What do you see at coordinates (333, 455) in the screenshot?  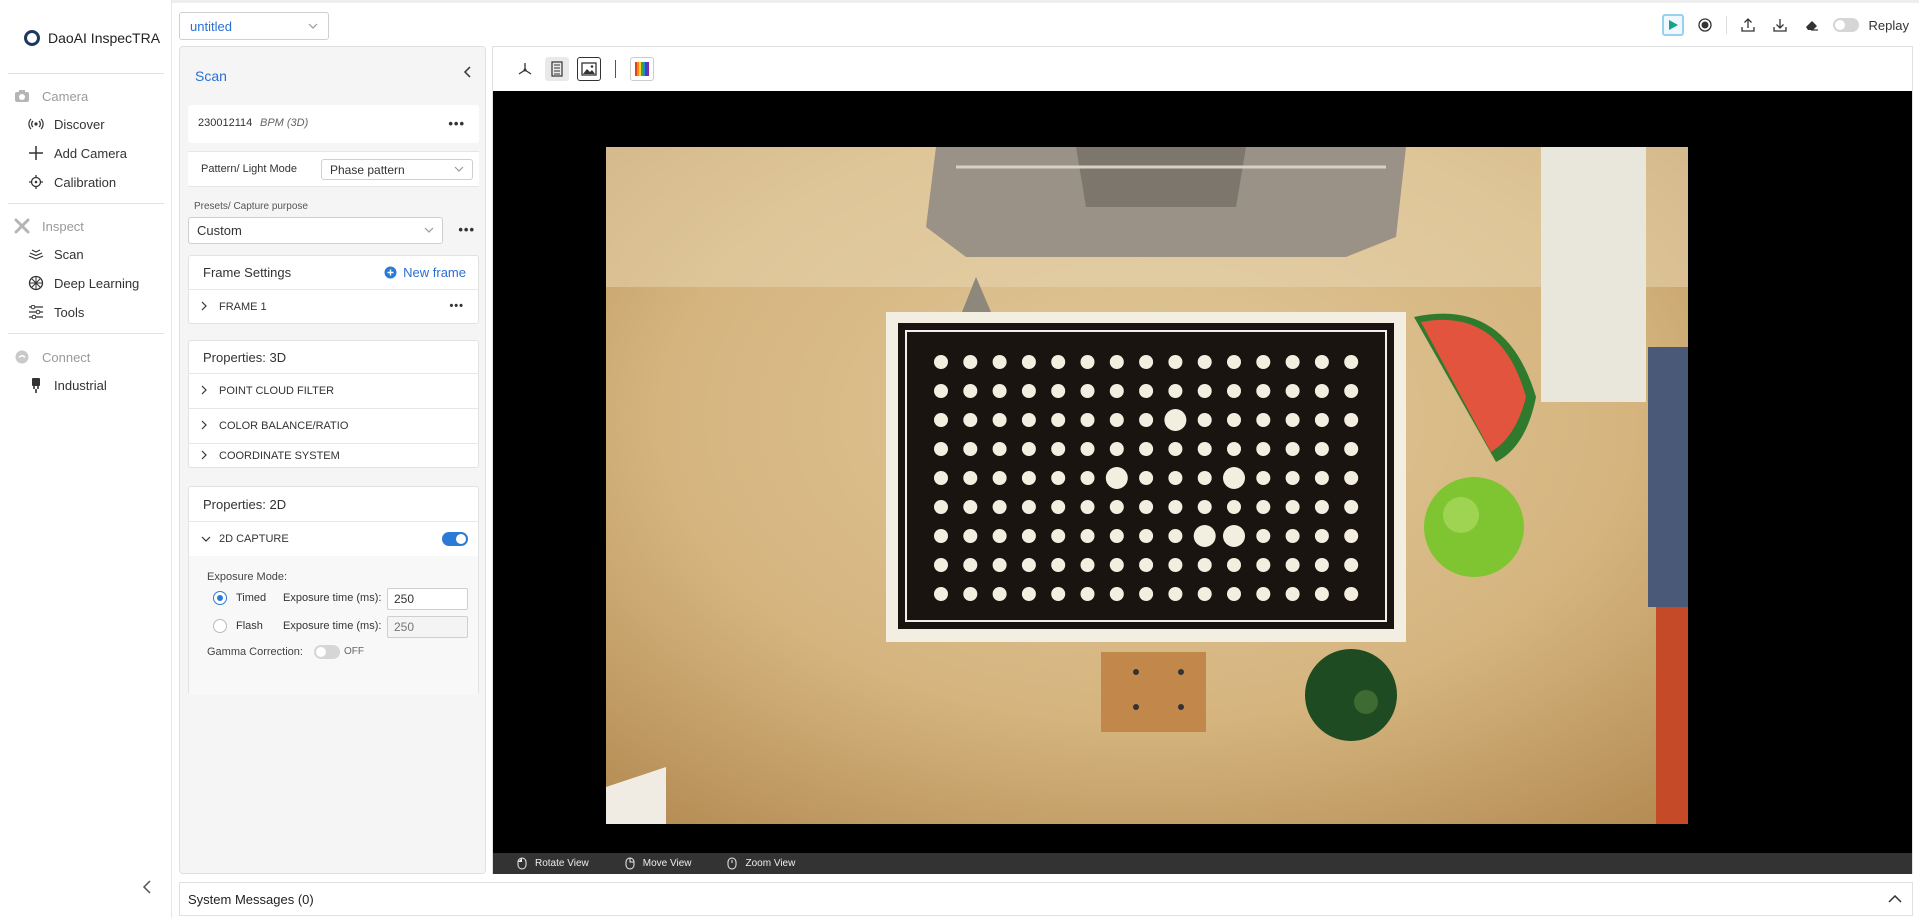 I see `coordinate-system-row: COORDINATE SYSTEM` at bounding box center [333, 455].